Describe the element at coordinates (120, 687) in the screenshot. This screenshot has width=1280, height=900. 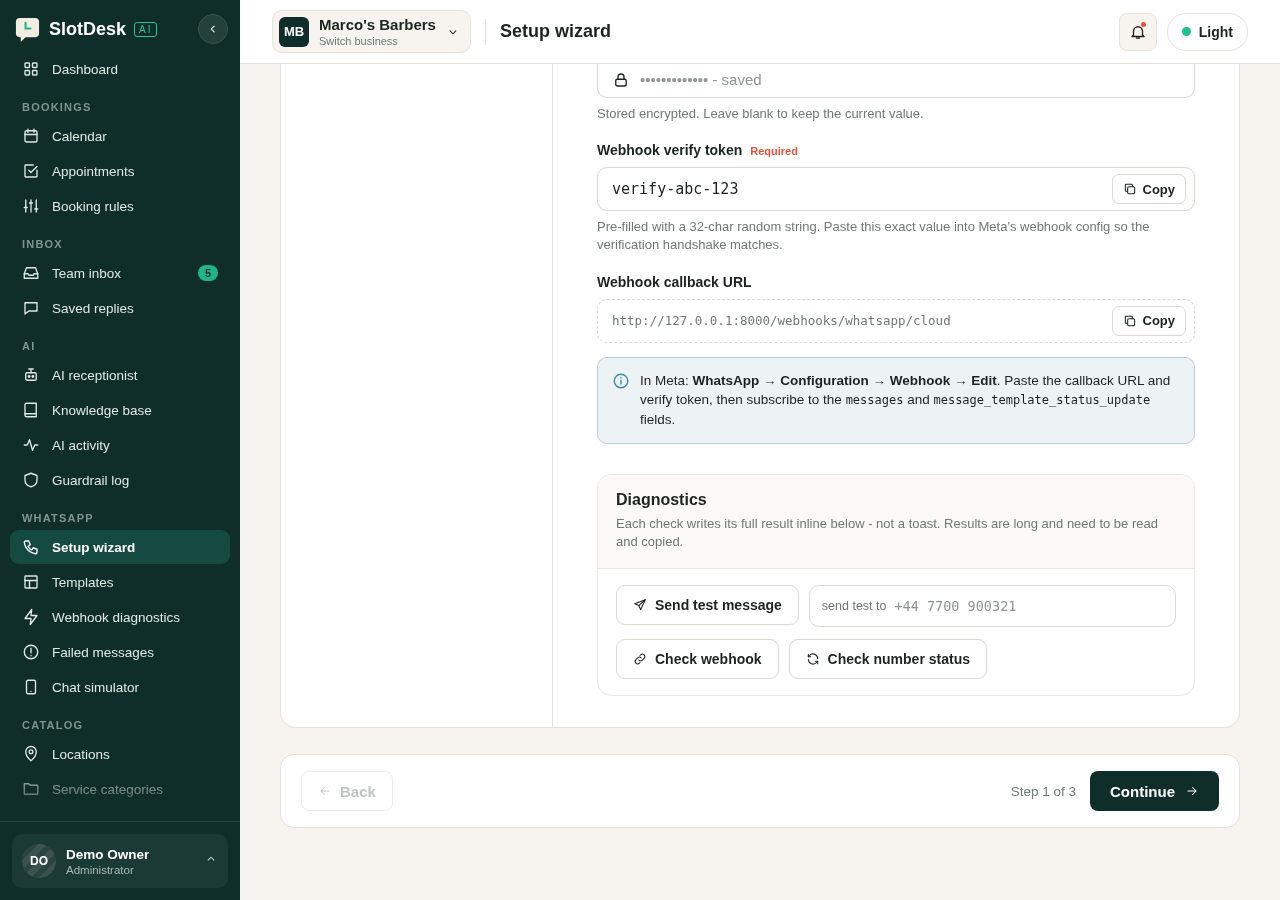
I see `nav-item: Chat simulator` at that location.